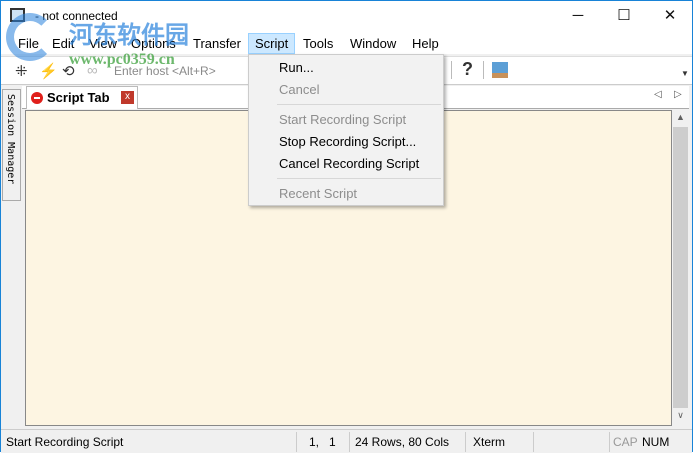 This screenshot has height=453, width=693. What do you see at coordinates (78, 97) in the screenshot?
I see `tab-label: Script Tab` at bounding box center [78, 97].